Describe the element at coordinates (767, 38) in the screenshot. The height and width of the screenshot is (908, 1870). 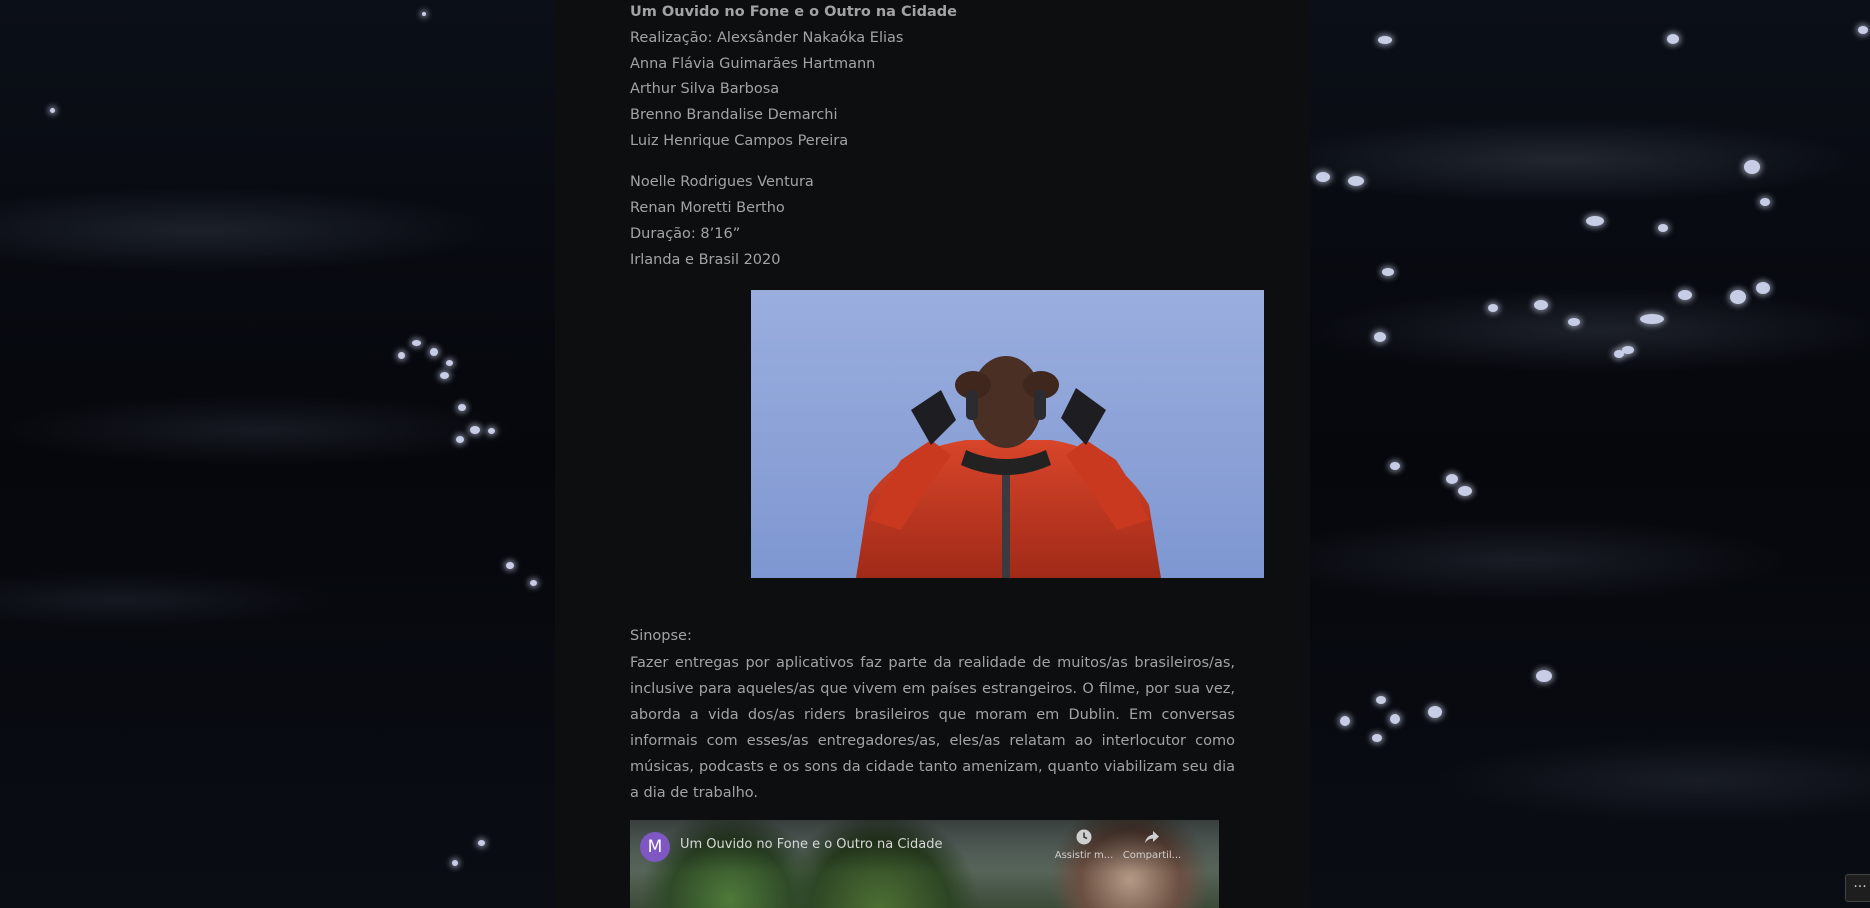
I see `credit-line: Realização: Alexsânder Nakaóka Elias` at that location.